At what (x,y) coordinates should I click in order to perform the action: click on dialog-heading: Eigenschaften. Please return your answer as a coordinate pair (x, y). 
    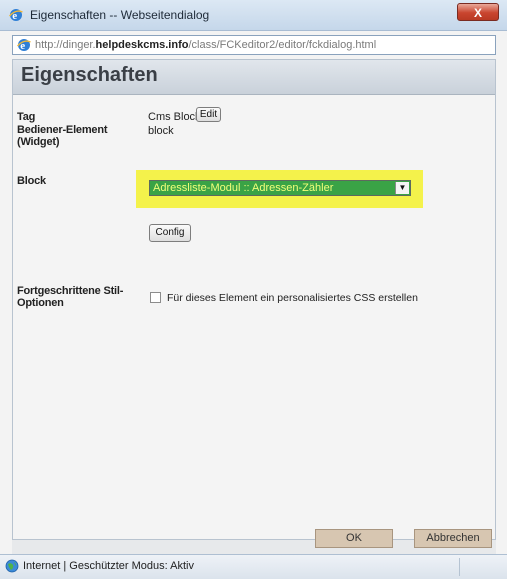
    Looking at the image, I should click on (89, 75).